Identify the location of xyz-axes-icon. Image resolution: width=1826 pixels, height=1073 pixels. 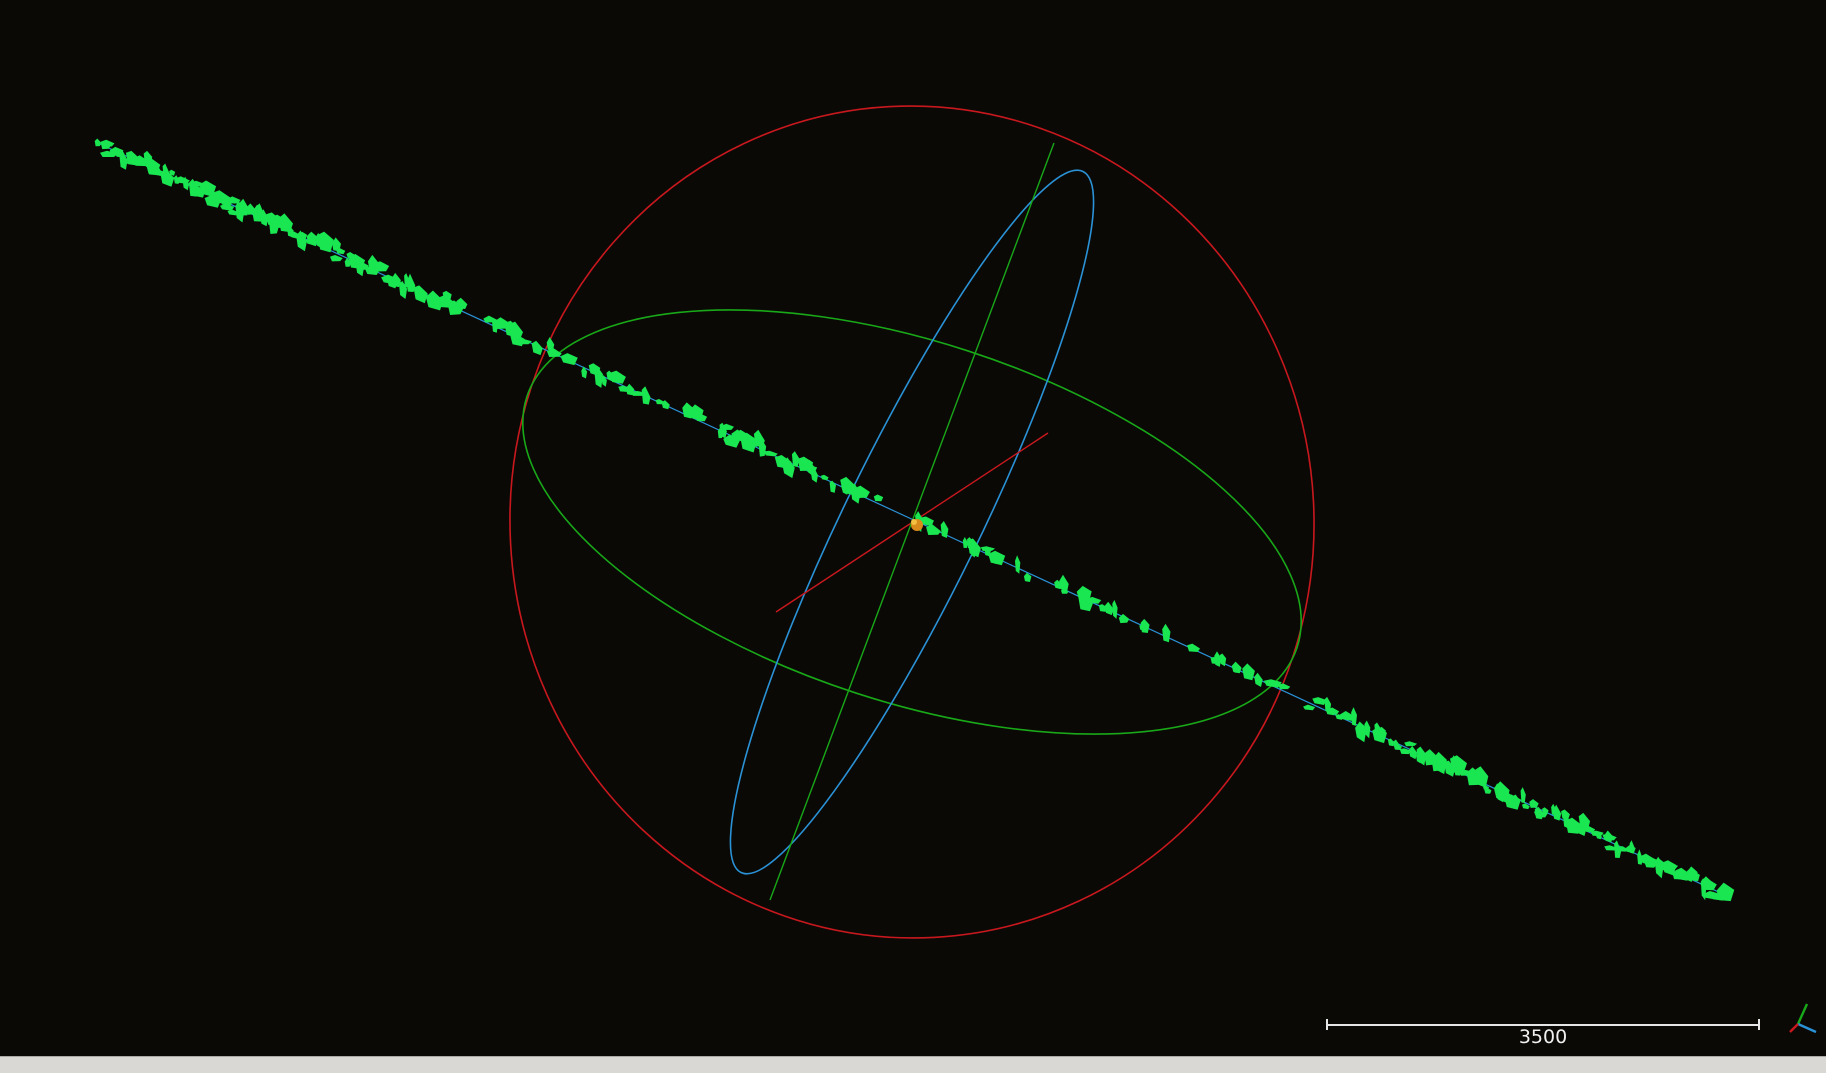
(1803, 1018).